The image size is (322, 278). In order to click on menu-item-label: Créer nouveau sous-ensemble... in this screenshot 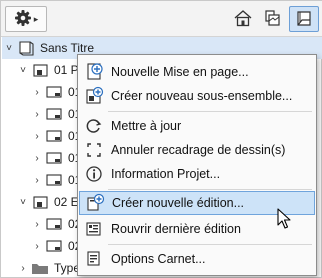, I will do `click(202, 96)`.